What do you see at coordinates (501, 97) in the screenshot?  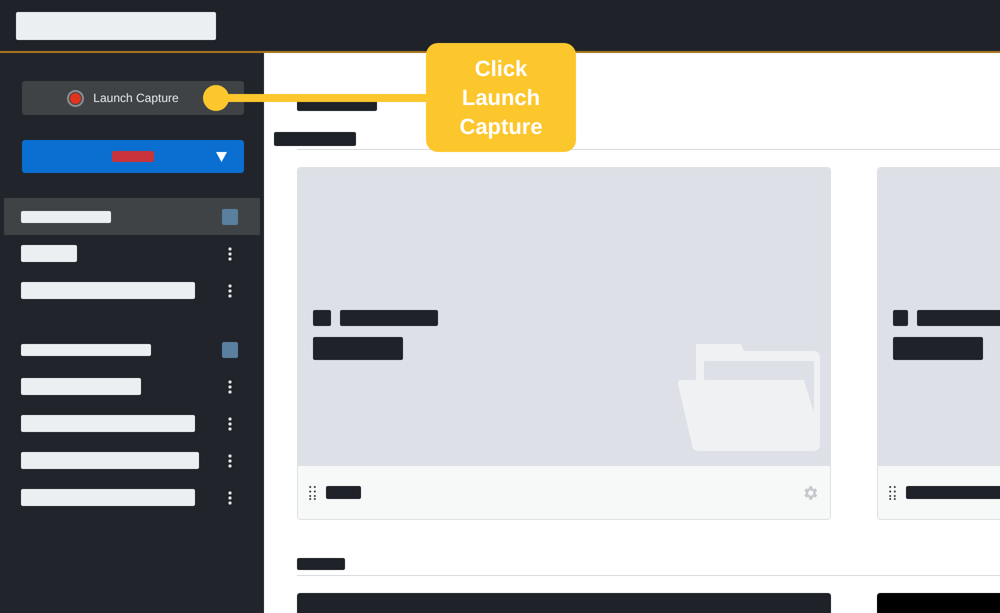 I see `callout-tooltip: Click Launch Capture` at bounding box center [501, 97].